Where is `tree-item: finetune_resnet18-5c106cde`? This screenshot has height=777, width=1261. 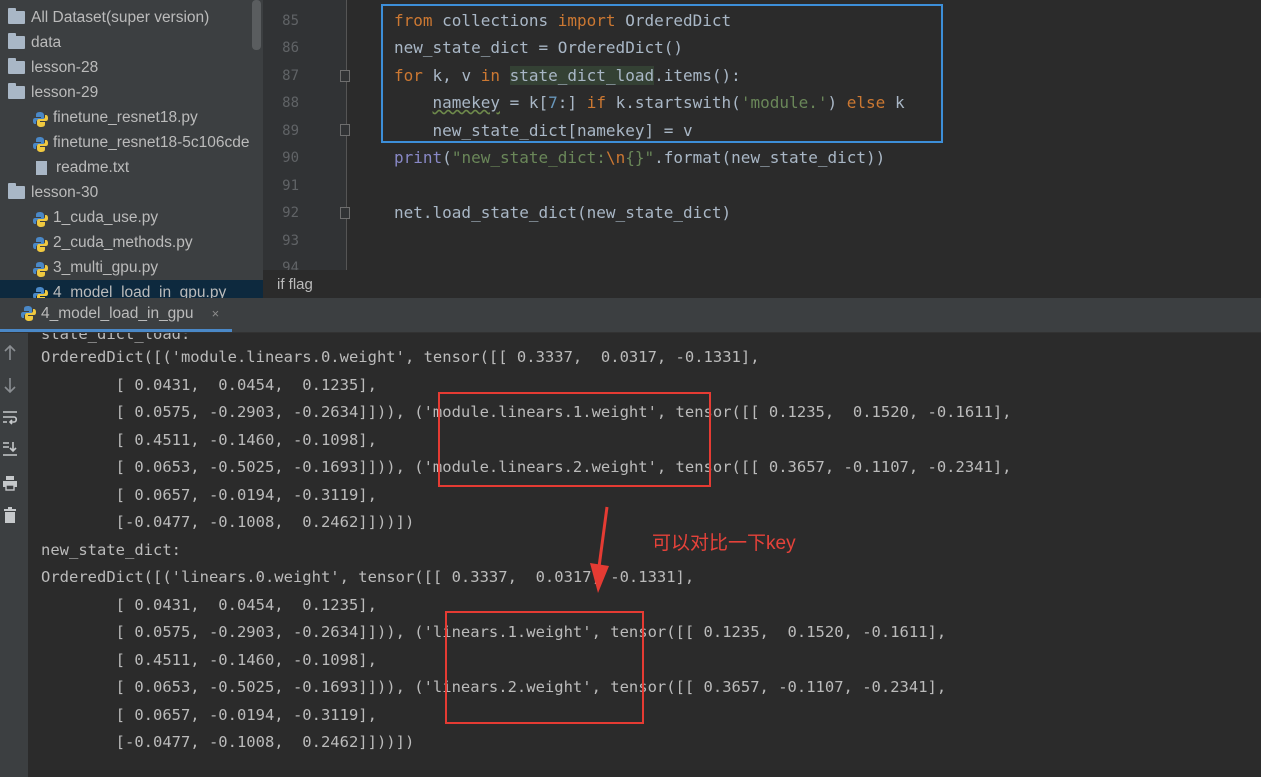
tree-item: finetune_resnet18-5c106cde is located at coordinates (141, 142).